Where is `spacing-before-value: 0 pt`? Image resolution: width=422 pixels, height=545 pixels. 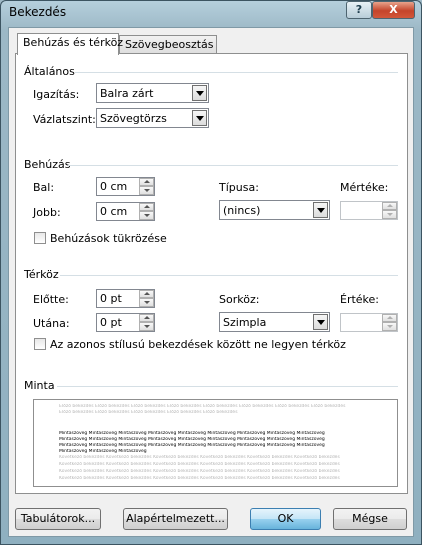 spacing-before-value: 0 pt is located at coordinates (111, 298).